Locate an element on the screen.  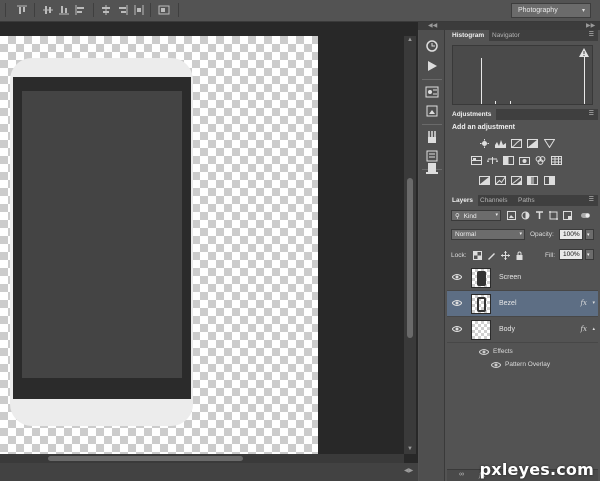
align-left-edges-icon is located at coordinates (80, 10).